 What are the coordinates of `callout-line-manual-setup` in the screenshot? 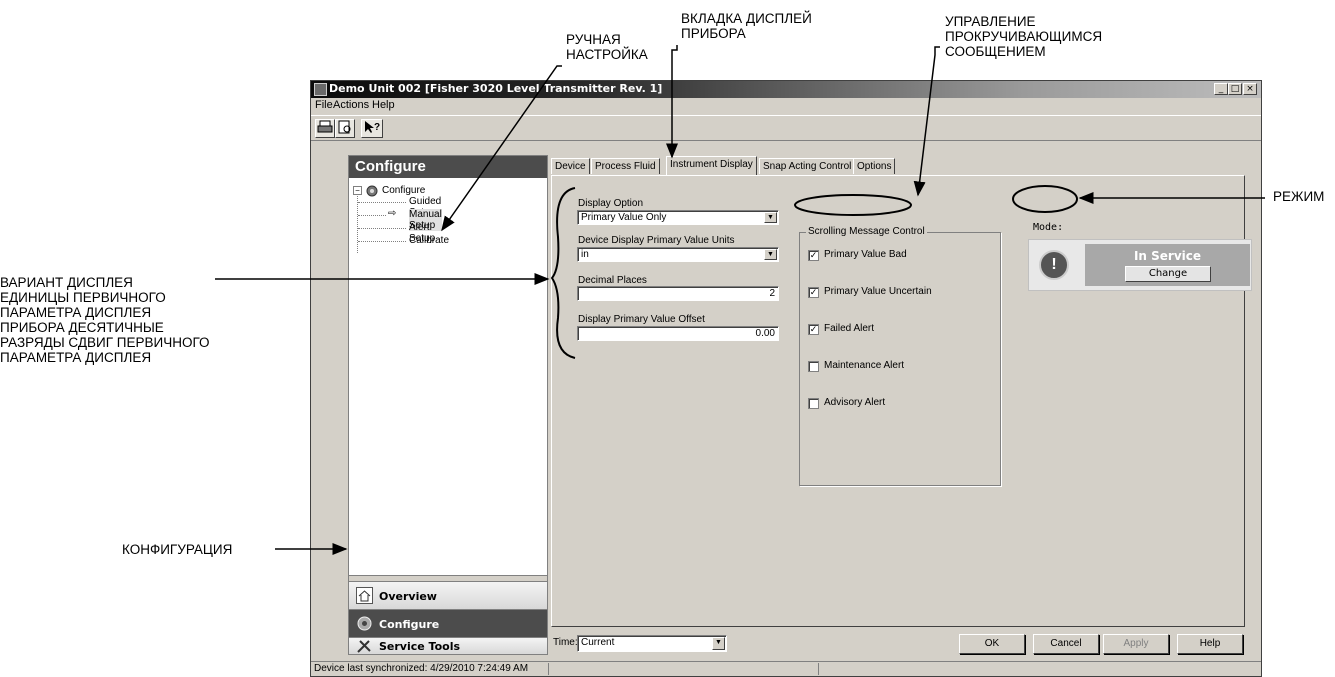 It's located at (501, 148).